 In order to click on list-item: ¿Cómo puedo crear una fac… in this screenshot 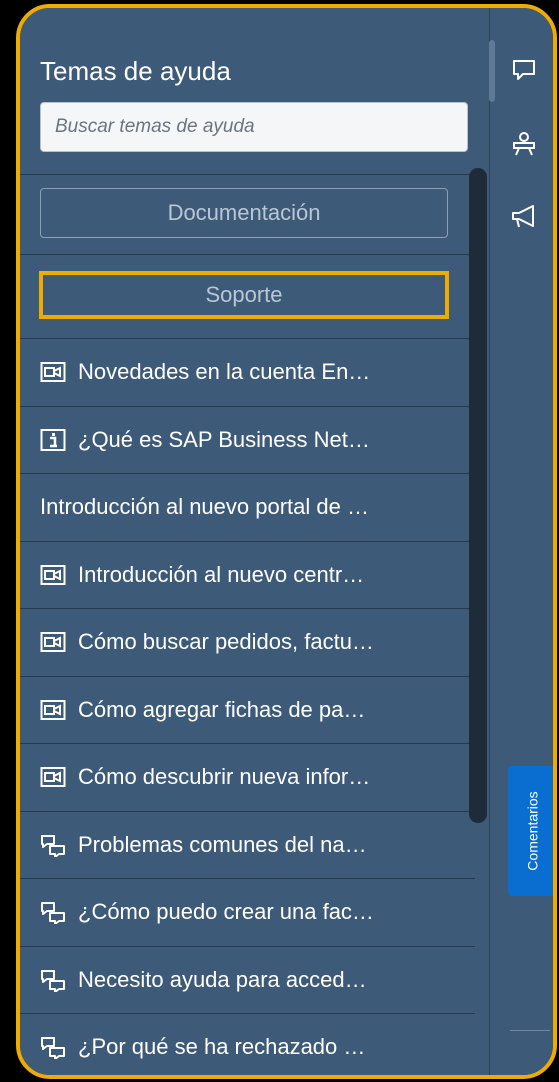, I will do `click(247, 912)`.